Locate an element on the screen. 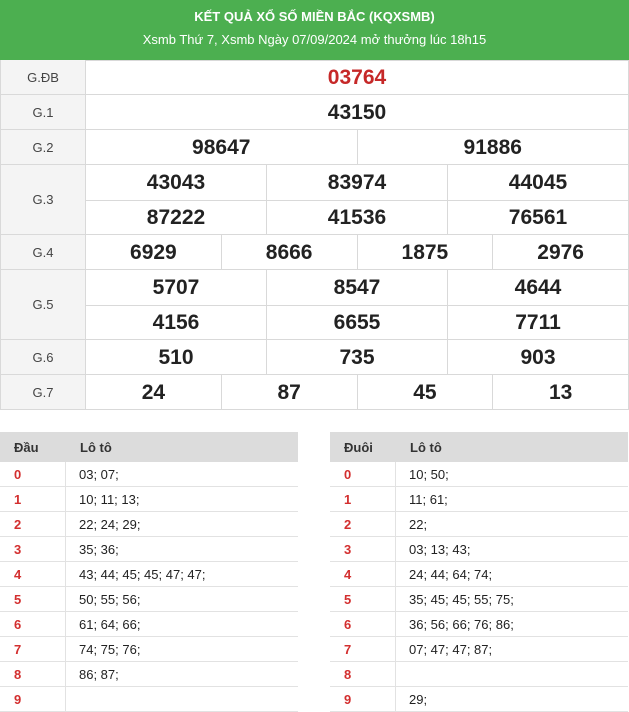 This screenshot has width=629, height=712. prize-row: G.3 43043 83974 44045 87222 41536 76561 is located at coordinates (314, 200).